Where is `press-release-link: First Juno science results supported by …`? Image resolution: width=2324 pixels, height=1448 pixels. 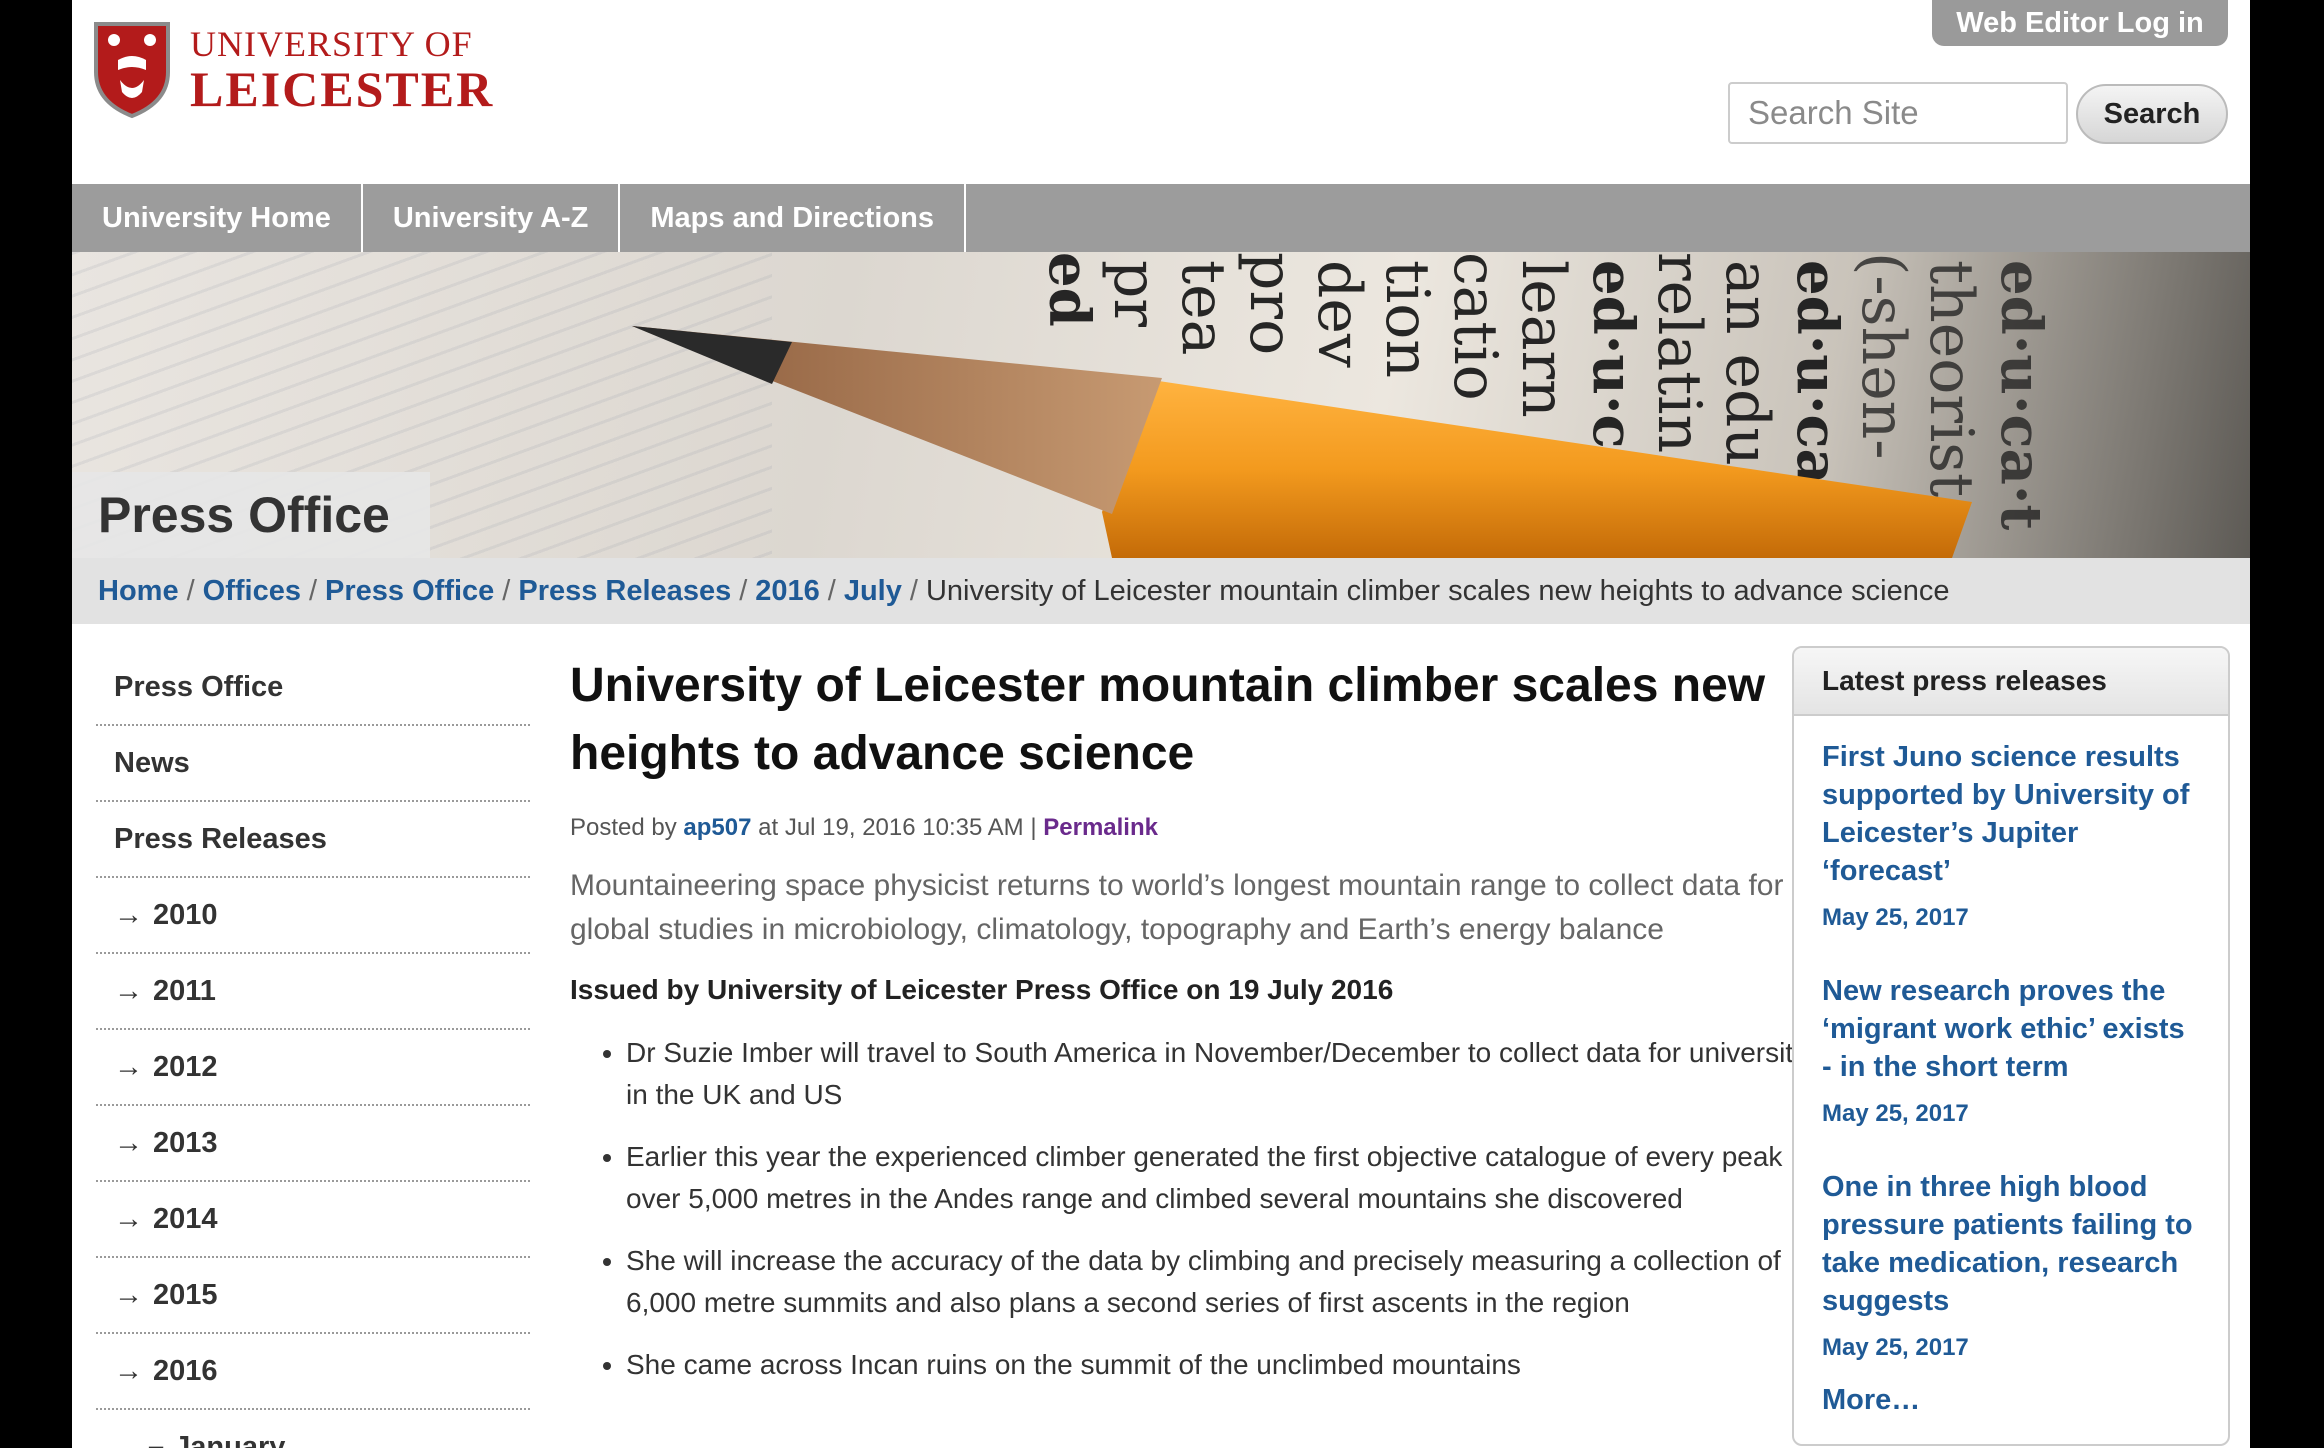
press-release-link: First Juno science results supported by … is located at coordinates (2011, 814).